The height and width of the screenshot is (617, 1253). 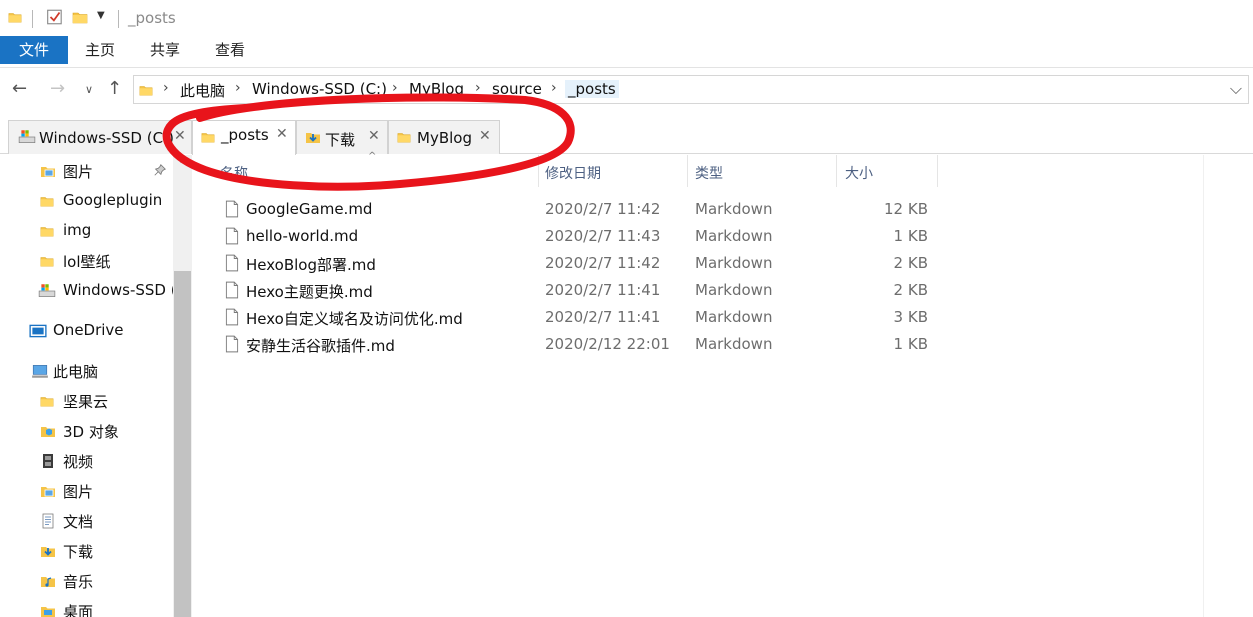 What do you see at coordinates (48, 491) in the screenshot?
I see `pictures-folder-icon` at bounding box center [48, 491].